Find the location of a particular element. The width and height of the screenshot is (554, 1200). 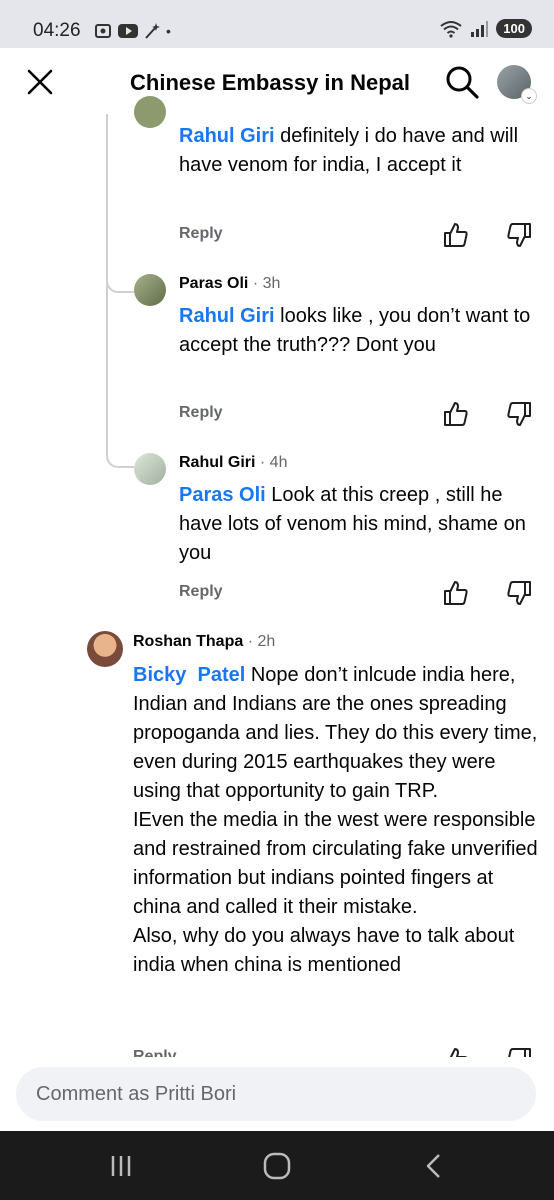

status-bar: 04:26 • 100 is located at coordinates (277, 24).